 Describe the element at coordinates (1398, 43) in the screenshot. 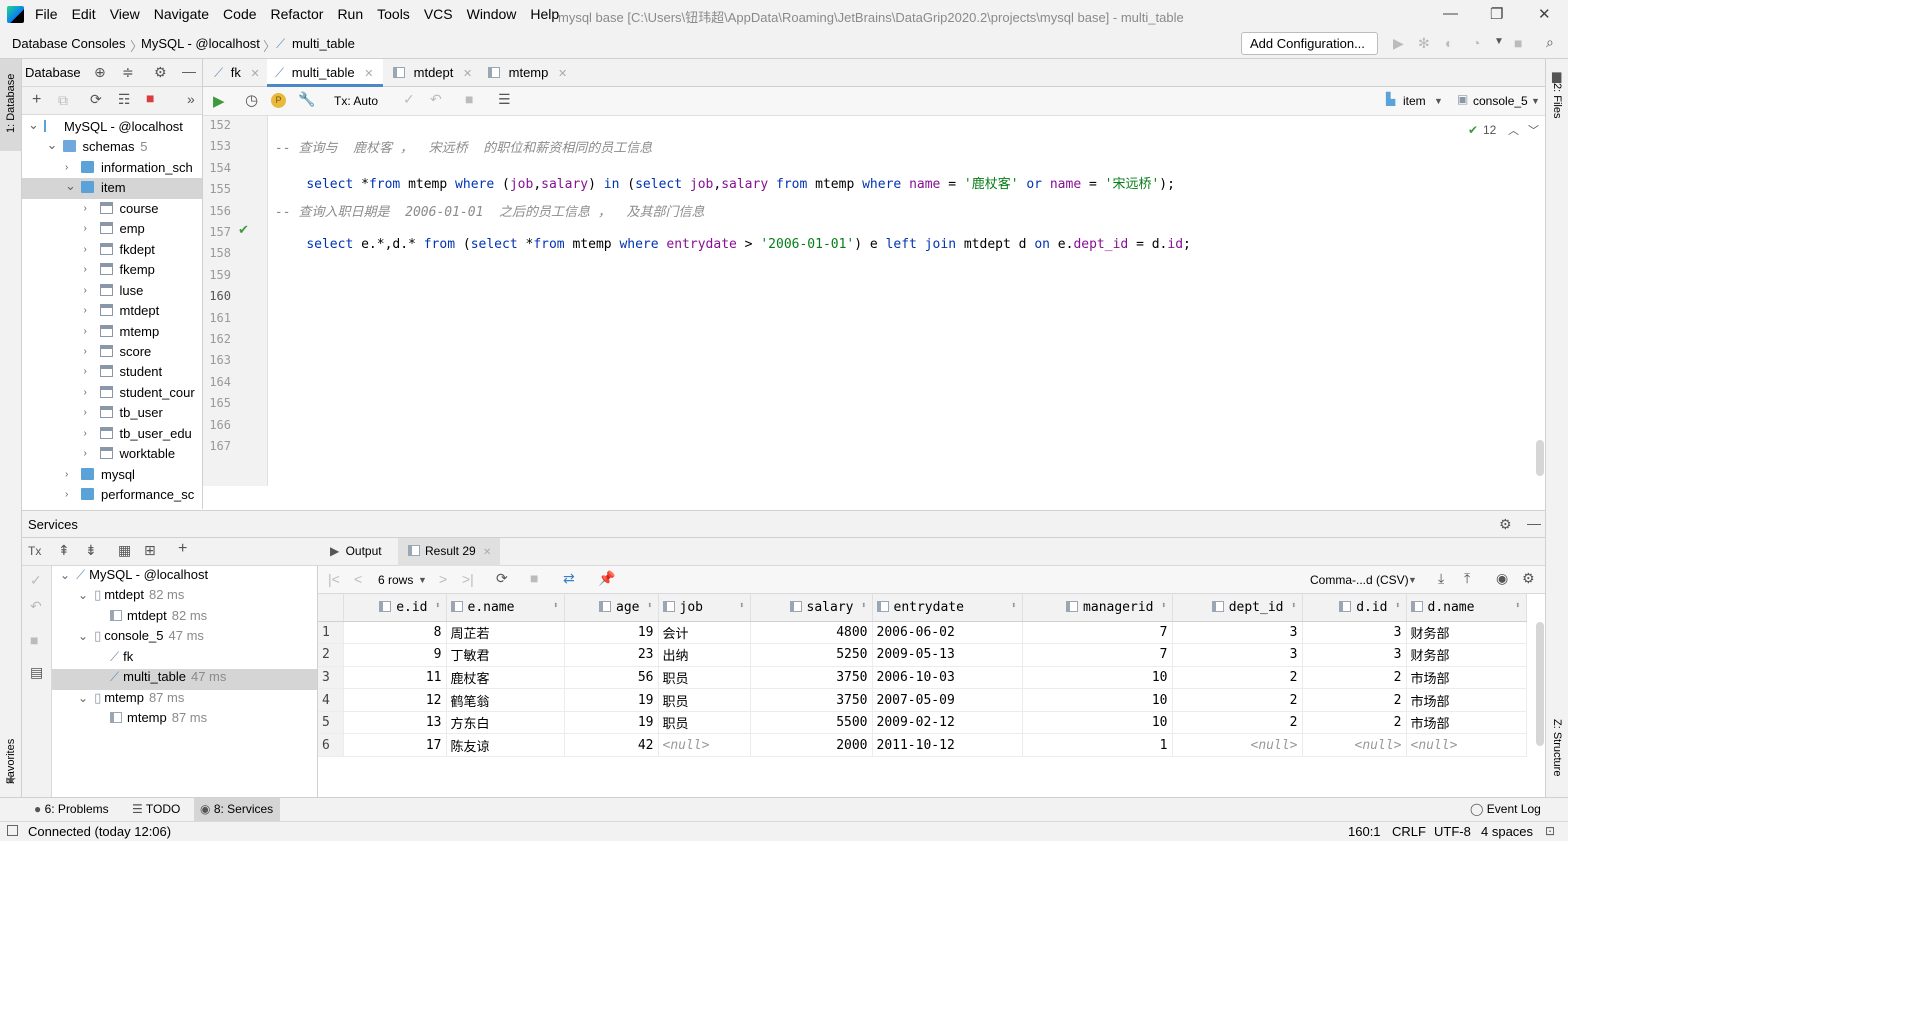

I see `run-icon: ▶` at that location.